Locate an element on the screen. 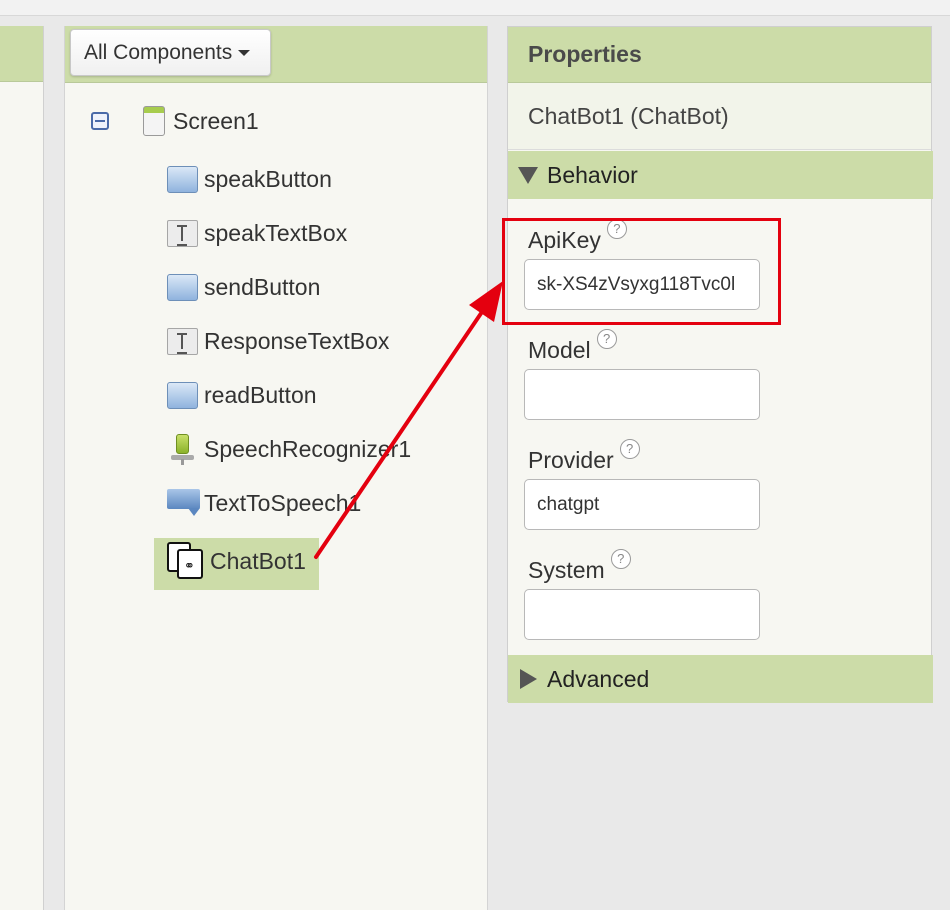 The image size is (950, 910). annotation-arrow is located at coordinates (408, 420).